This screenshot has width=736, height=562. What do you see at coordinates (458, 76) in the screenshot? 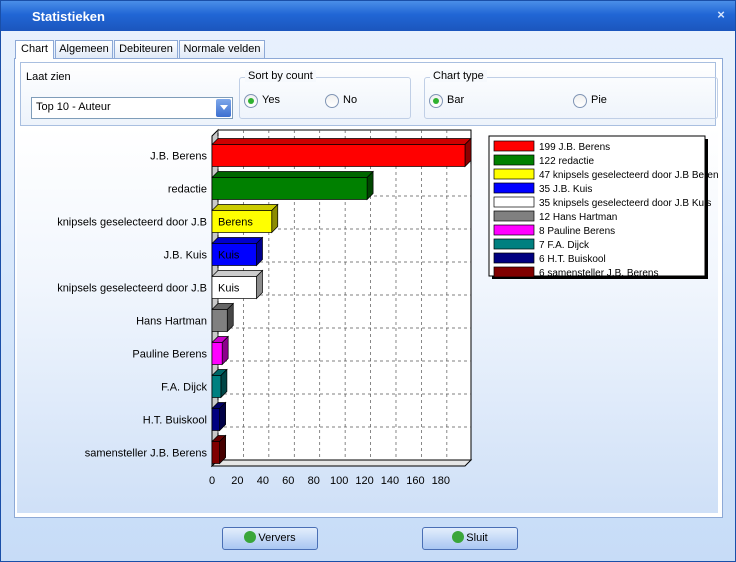
I see `chart-type-label: Chart type` at bounding box center [458, 76].